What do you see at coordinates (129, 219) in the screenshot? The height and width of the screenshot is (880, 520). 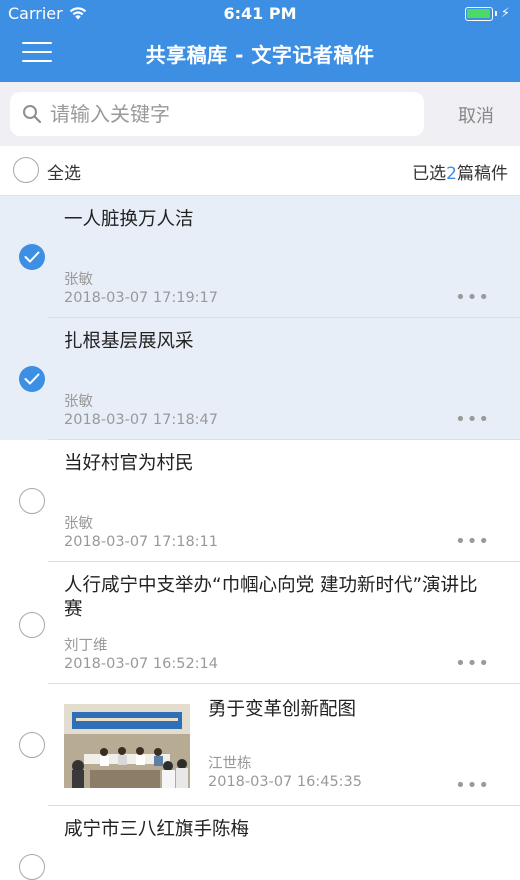 I see `item-title: 一人脏换万人洁` at bounding box center [129, 219].